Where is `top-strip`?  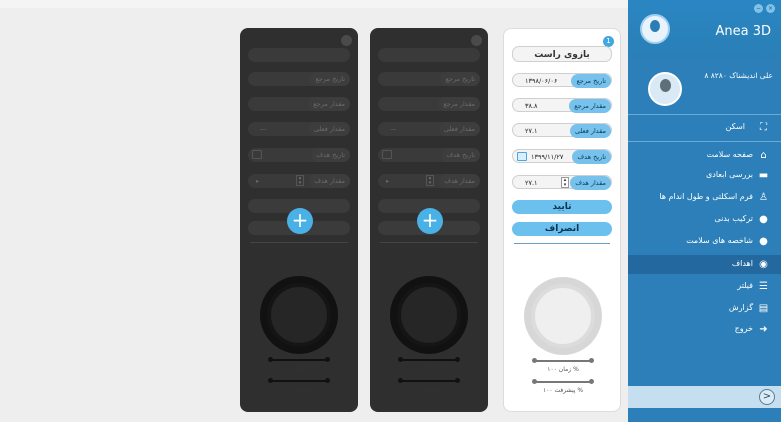
top-strip is located at coordinates (314, 4).